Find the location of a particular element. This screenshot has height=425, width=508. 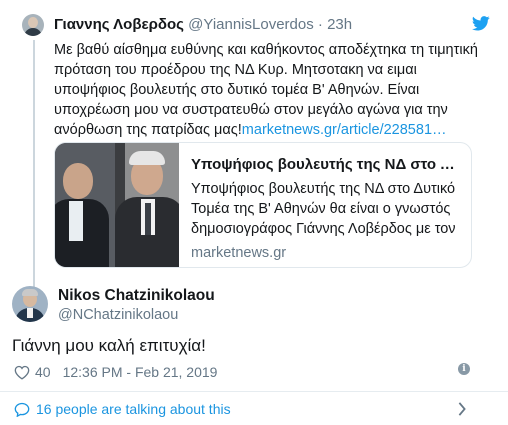

parent-handle: @YiannisLoverdos is located at coordinates (251, 24).